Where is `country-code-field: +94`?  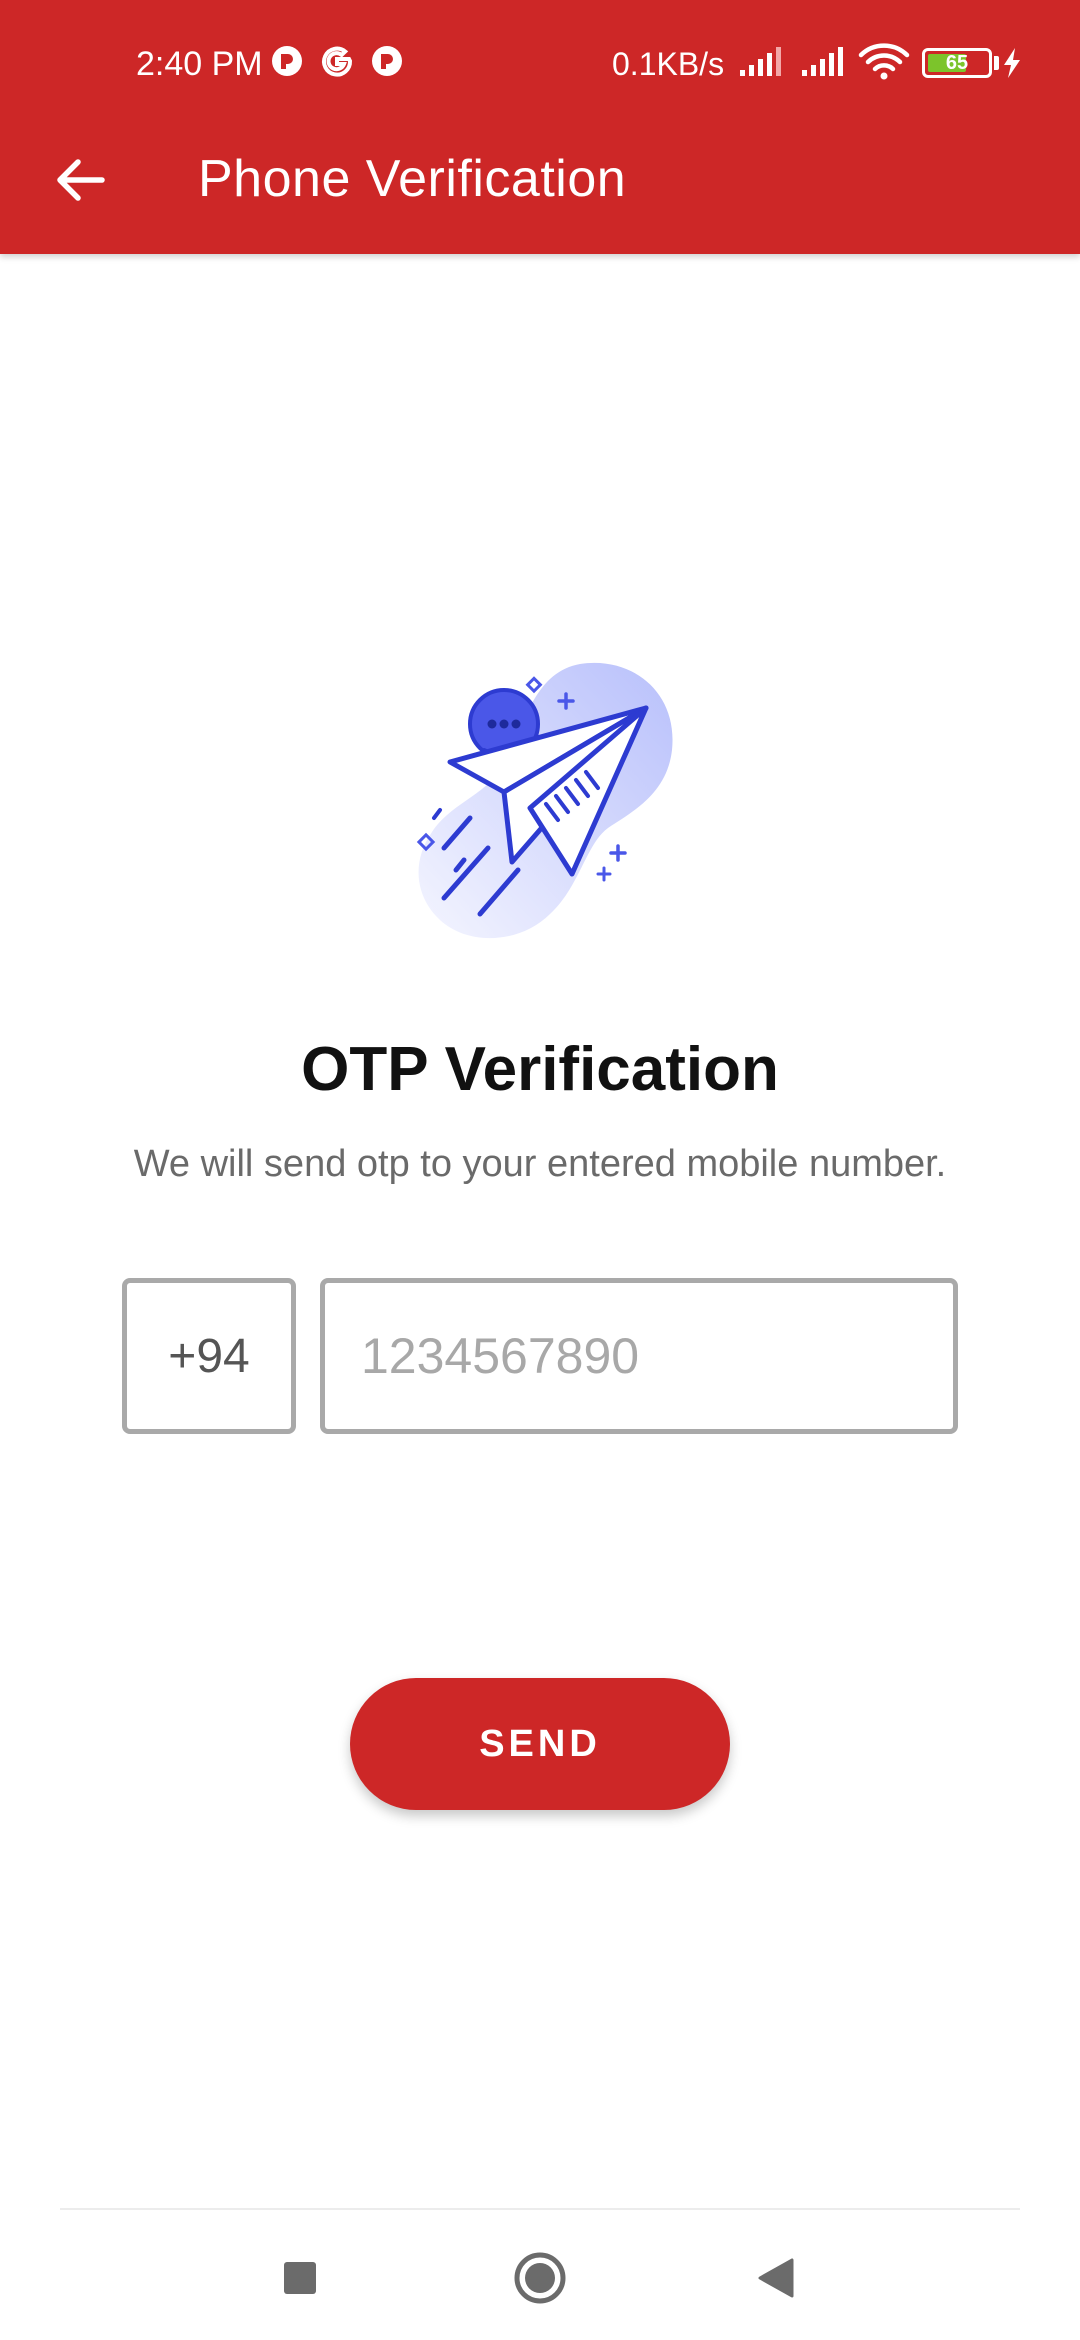
country-code-field: +94 is located at coordinates (209, 1356).